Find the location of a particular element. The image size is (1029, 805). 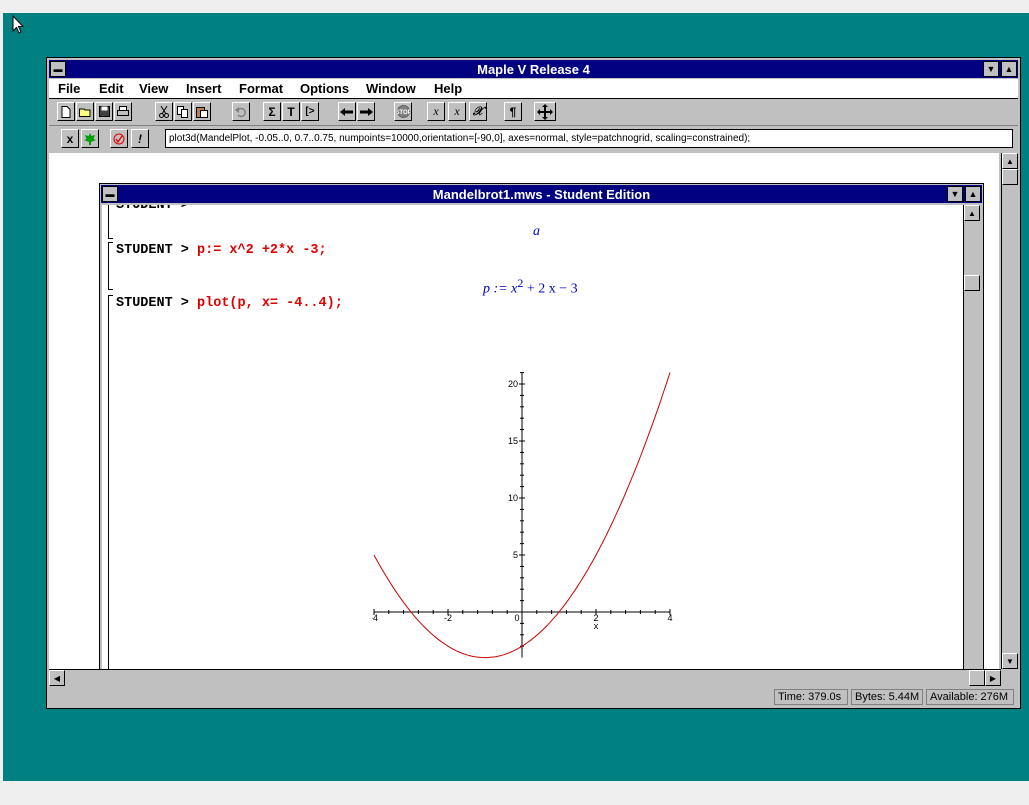

y-tick-label: 20 is located at coordinates (513, 384).